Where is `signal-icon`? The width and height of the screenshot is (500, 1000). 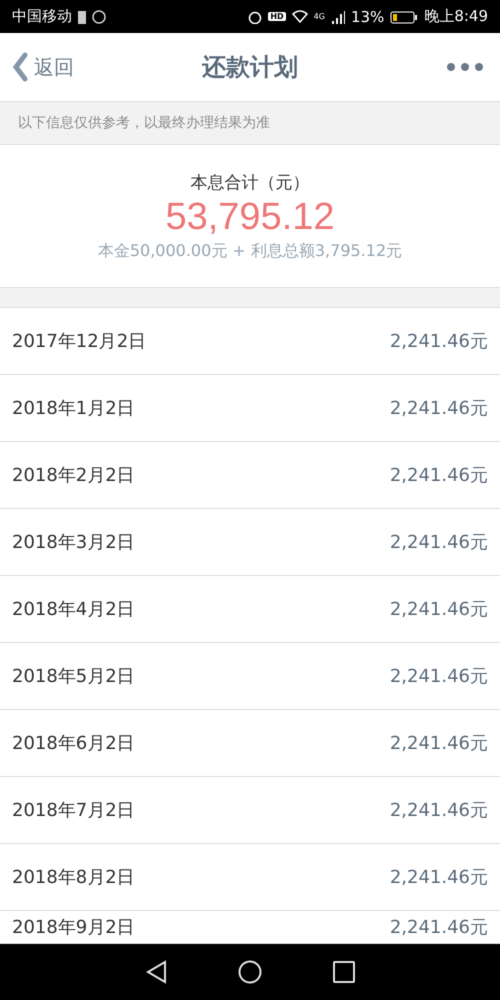
signal-icon is located at coordinates (337, 17).